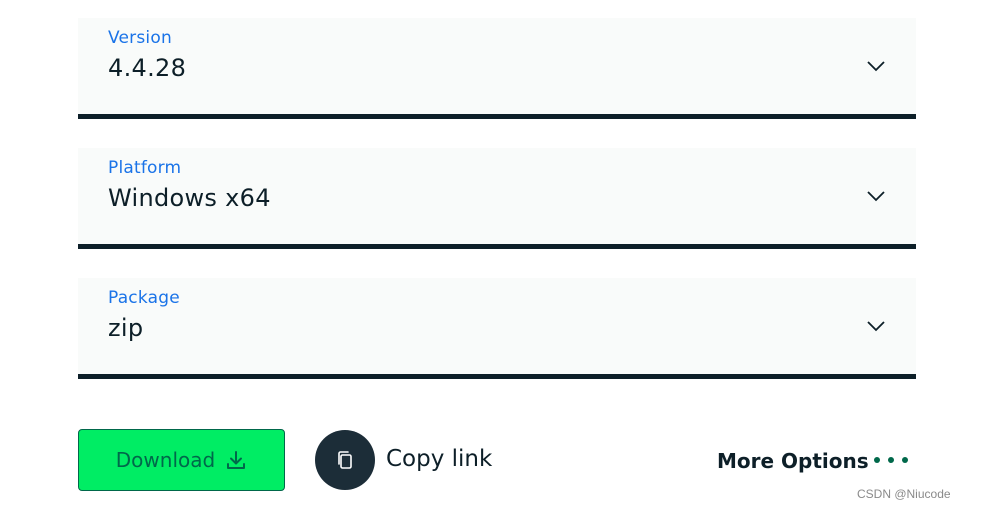 This screenshot has width=992, height=509. I want to click on platform-value: Windows x64, so click(189, 198).